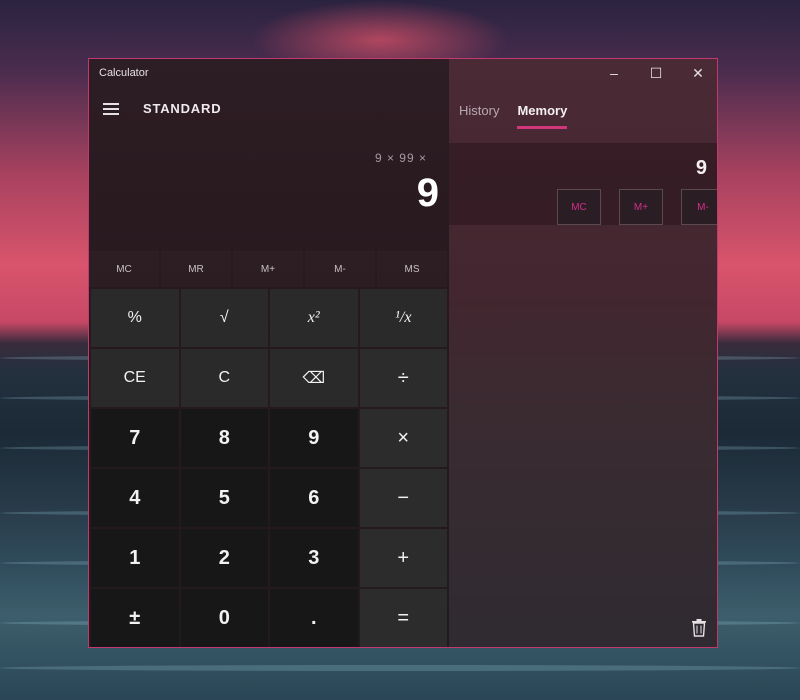 The height and width of the screenshot is (700, 800). I want to click on menu-icon, so click(111, 109).